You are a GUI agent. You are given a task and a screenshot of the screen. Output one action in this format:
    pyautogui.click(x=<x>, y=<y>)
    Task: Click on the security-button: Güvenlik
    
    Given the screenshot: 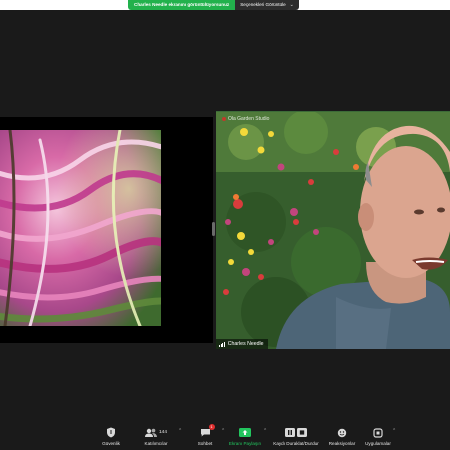 What is the action you would take?
    pyautogui.click(x=111, y=436)
    